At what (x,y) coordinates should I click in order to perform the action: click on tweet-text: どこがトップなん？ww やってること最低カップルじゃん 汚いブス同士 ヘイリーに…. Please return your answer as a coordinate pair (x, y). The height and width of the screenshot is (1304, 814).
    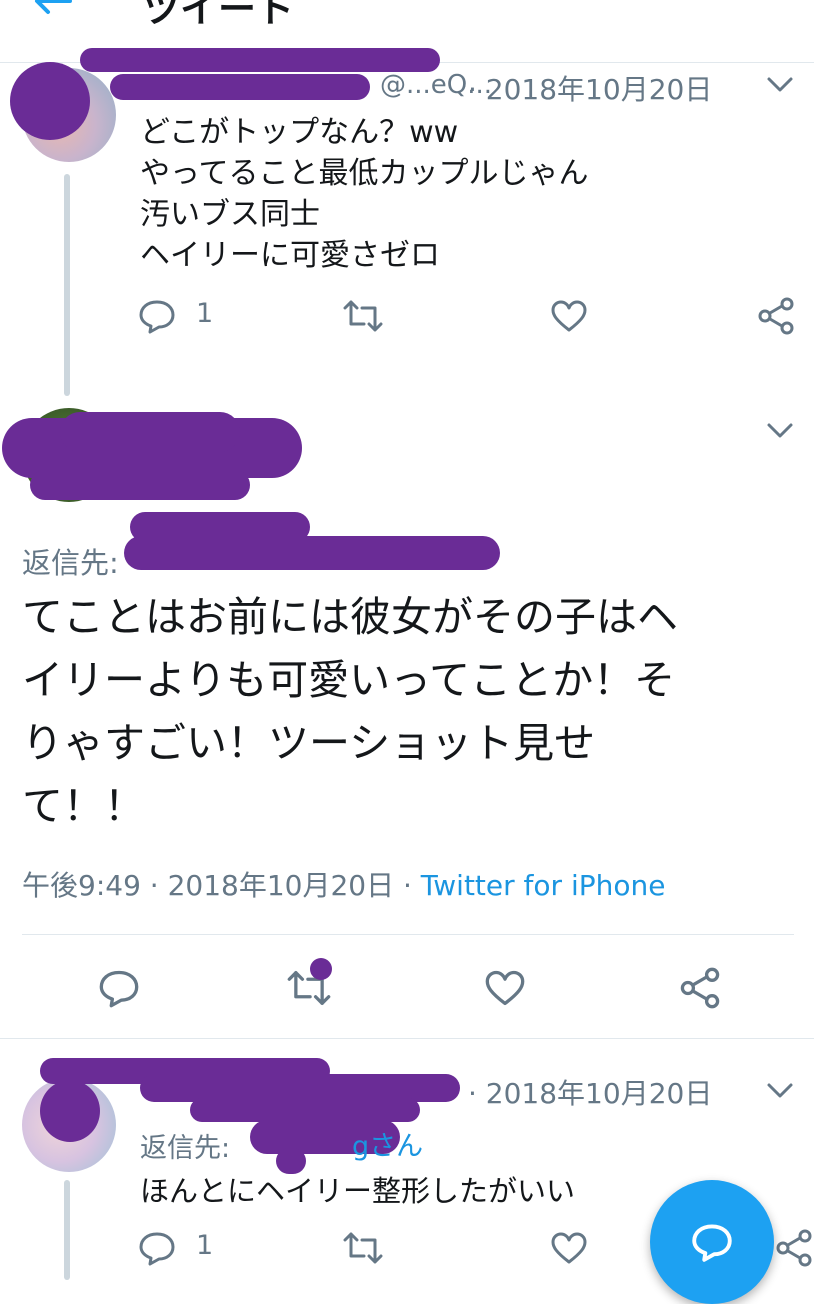
    Looking at the image, I should click on (364, 194).